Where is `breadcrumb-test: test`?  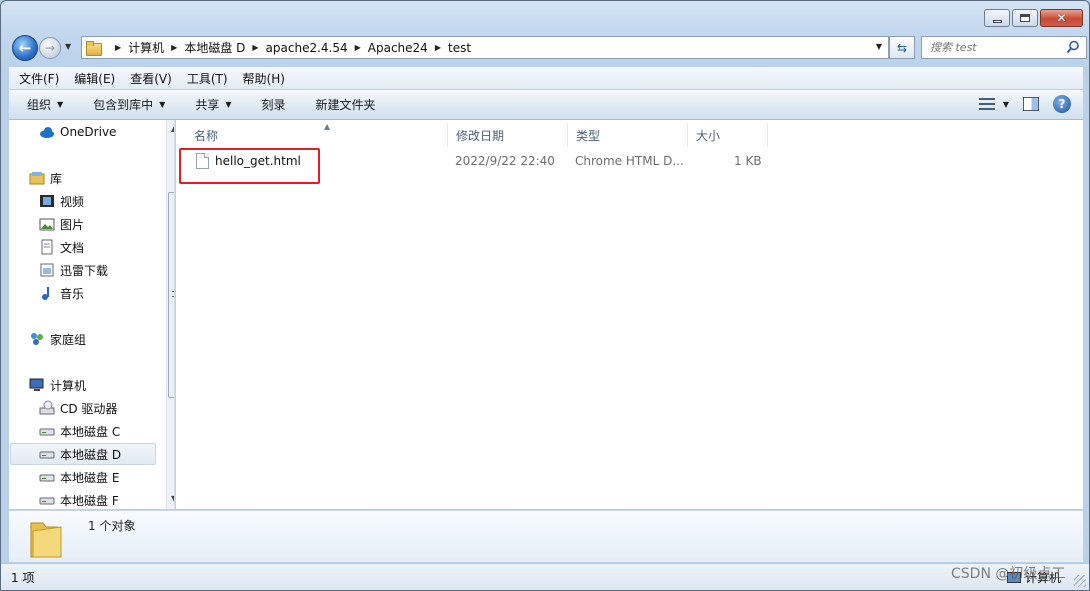
breadcrumb-test: test is located at coordinates (459, 48).